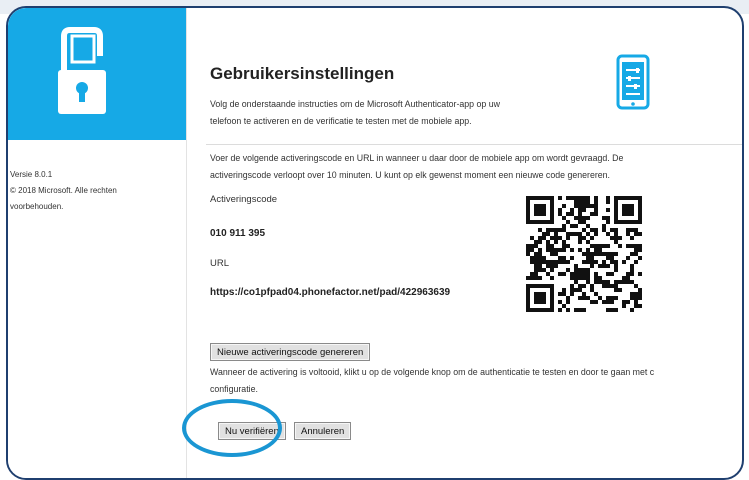 This screenshot has width=749, height=480. I want to click on copyright-line-1: © 2018 Microsoft. Alle rechten, so click(63, 190).